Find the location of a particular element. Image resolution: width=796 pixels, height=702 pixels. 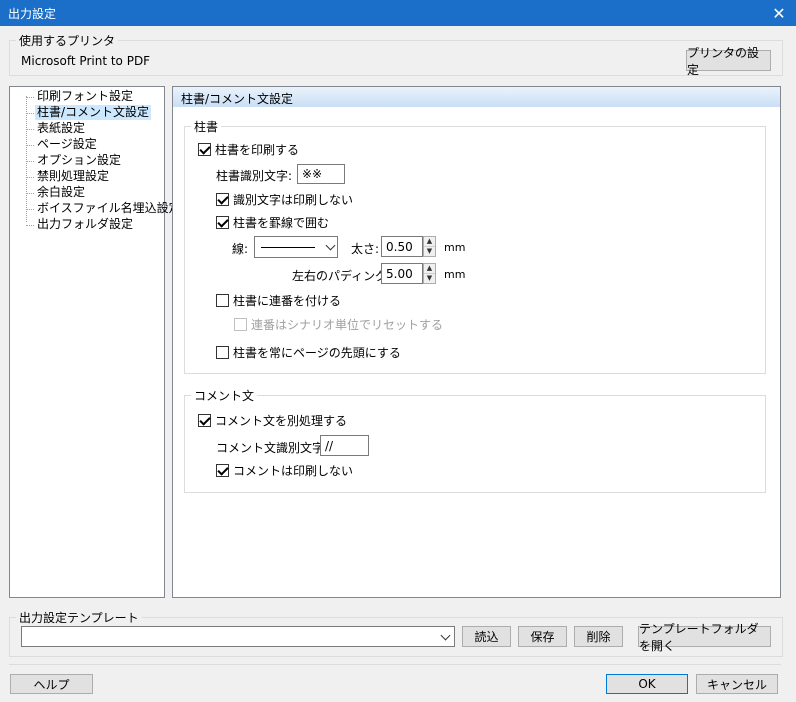

hashira-identifier-label: 柱書識別文字: is located at coordinates (254, 176).